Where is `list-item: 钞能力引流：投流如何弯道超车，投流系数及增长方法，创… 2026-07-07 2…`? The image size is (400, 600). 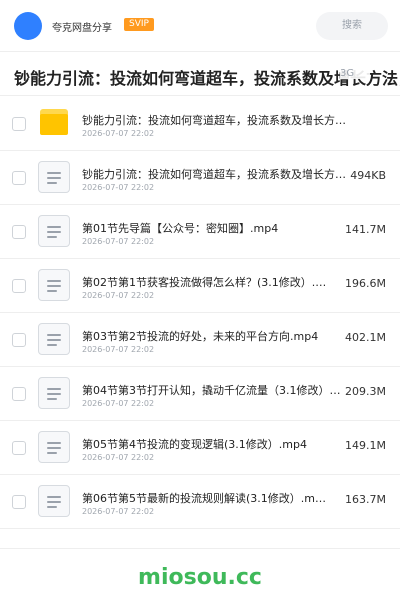
list-item: 钞能力引流：投流如何弯道超车，投流系数及增长方法，创… 2026-07-07 2… is located at coordinates (200, 178).